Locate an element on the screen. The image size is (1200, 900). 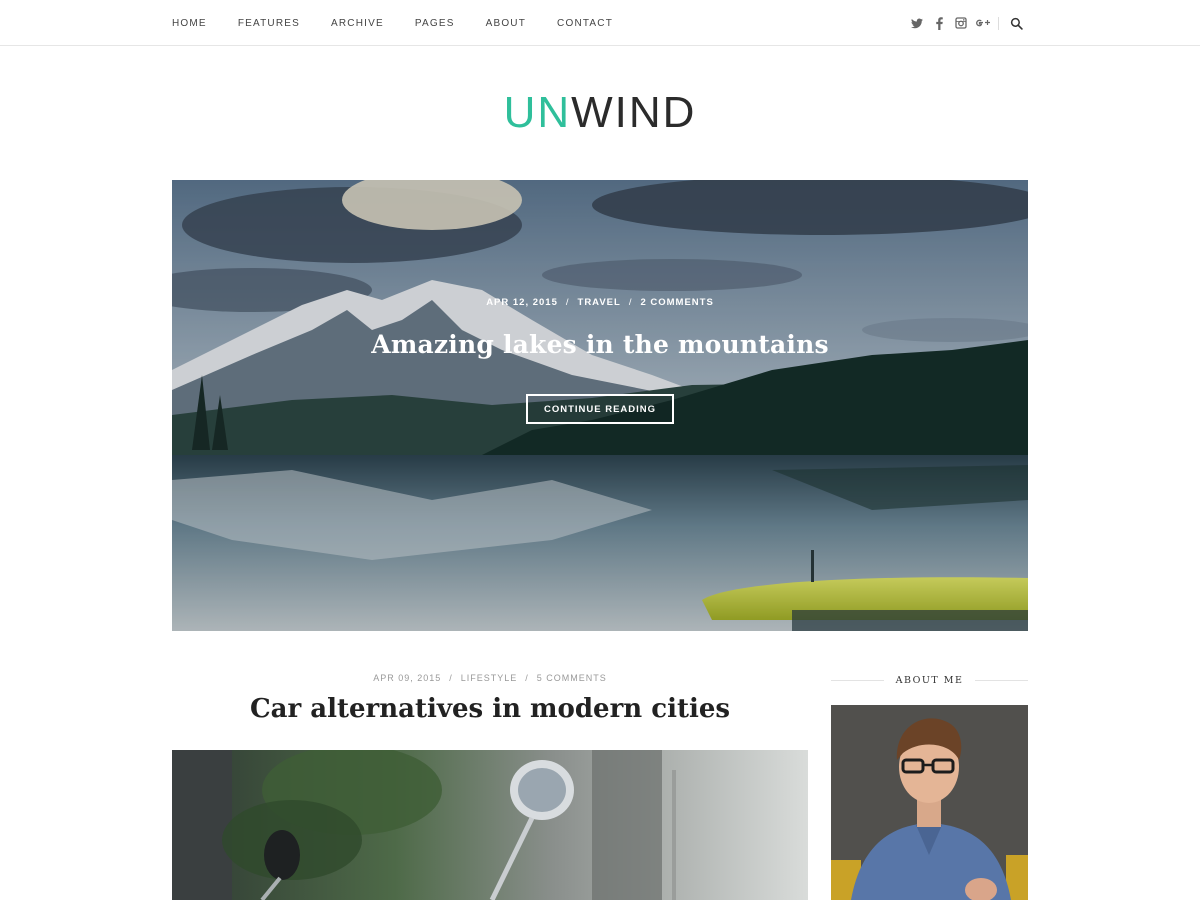
post-image-art is located at coordinates (490, 825).